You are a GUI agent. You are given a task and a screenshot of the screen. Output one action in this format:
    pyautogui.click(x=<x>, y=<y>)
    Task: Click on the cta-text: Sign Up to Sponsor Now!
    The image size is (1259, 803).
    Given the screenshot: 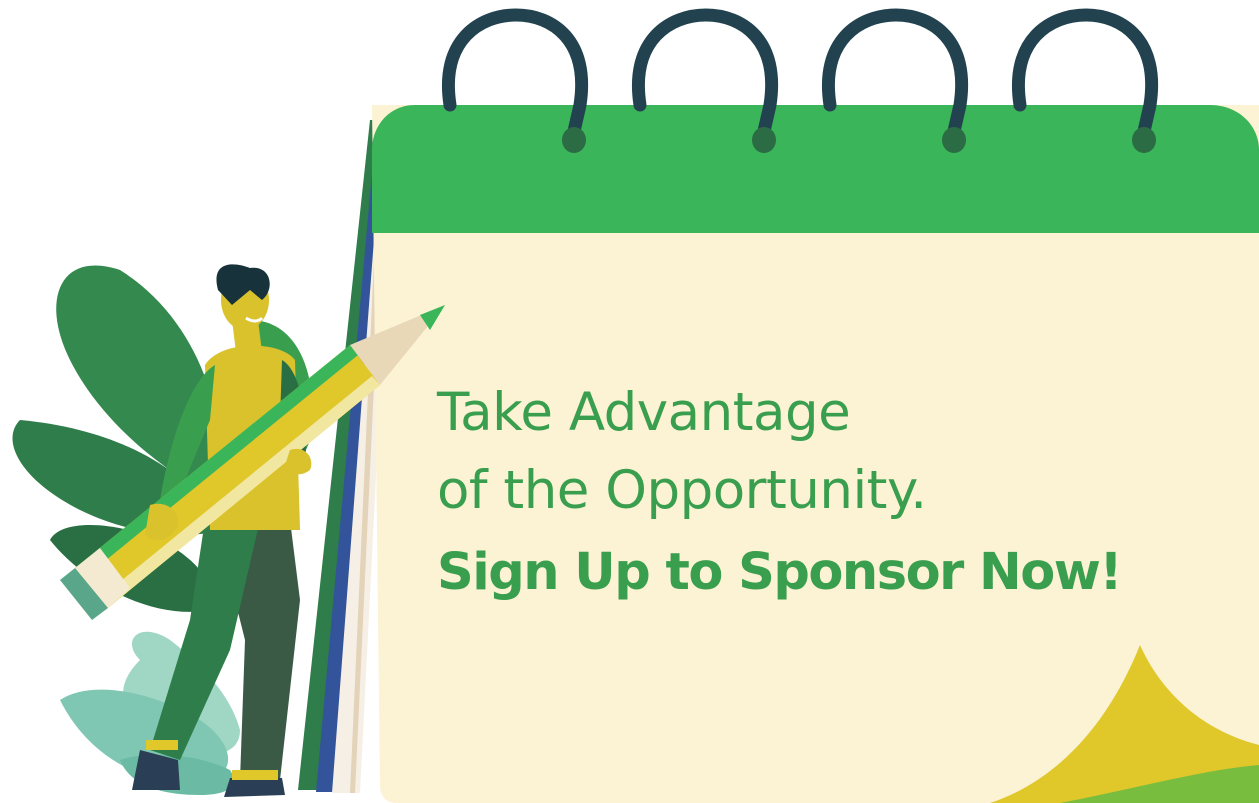 What is the action you would take?
    pyautogui.click(x=780, y=572)
    